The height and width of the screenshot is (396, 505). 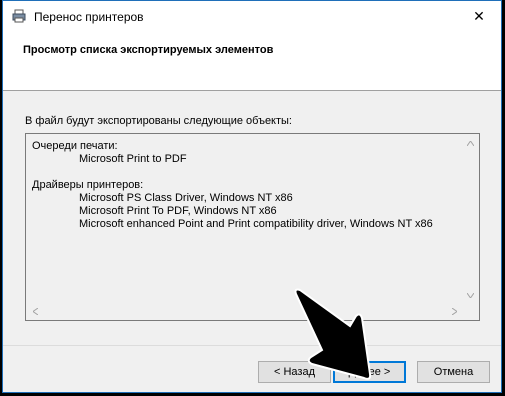 I want to click on horizontal-scrollbar, so click(x=245, y=311).